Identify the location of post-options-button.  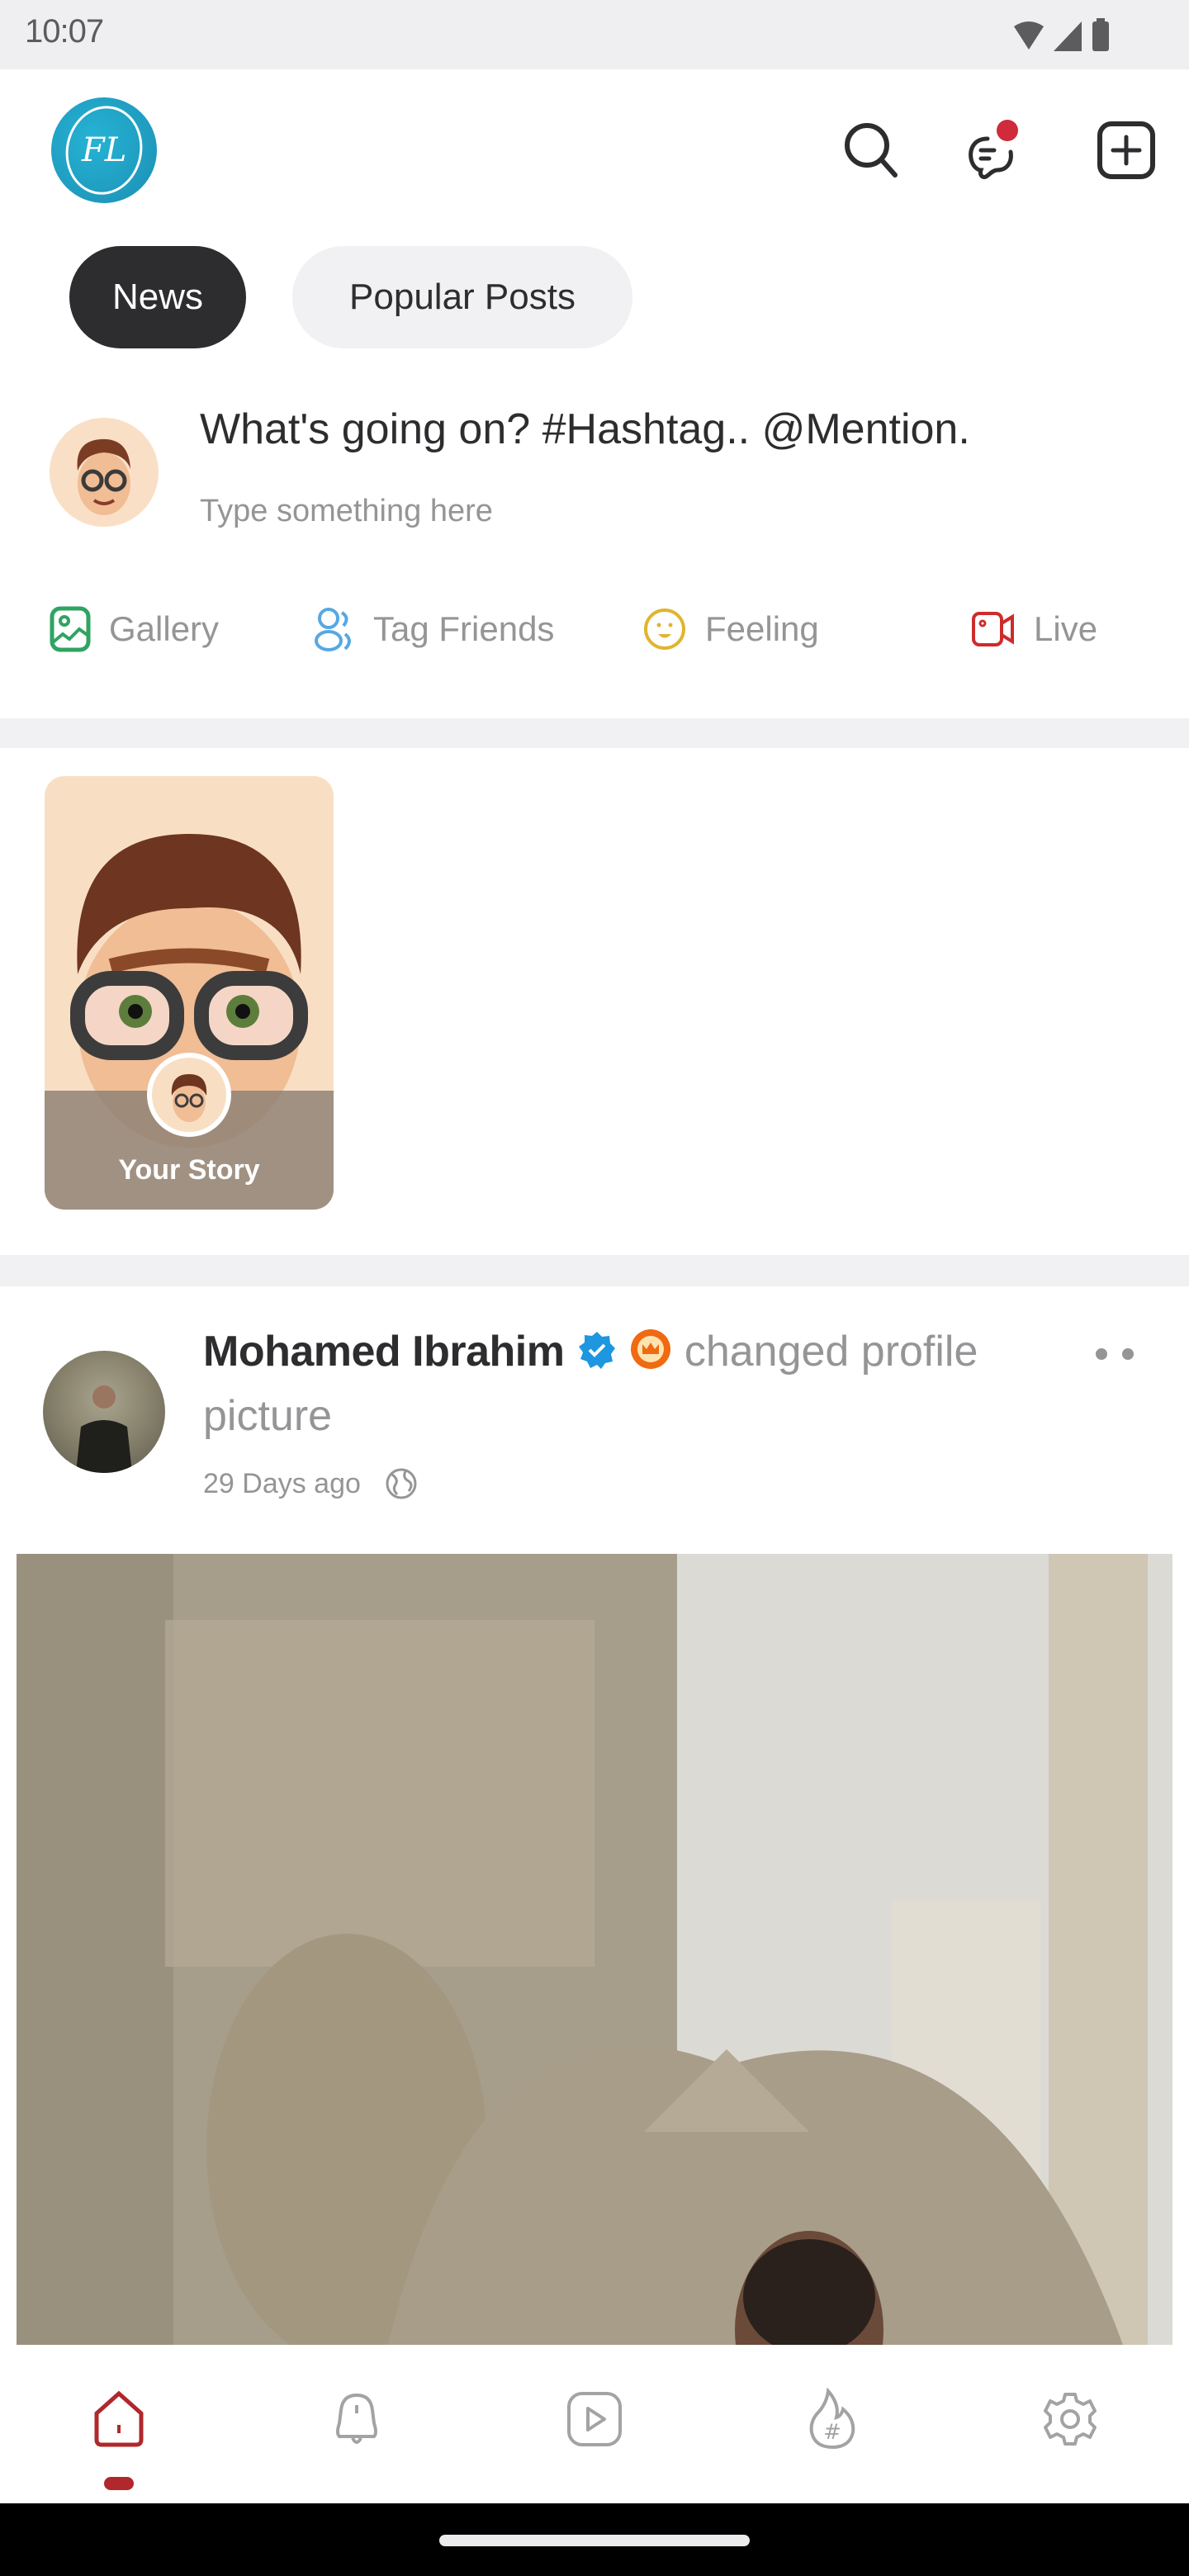
(1115, 1354).